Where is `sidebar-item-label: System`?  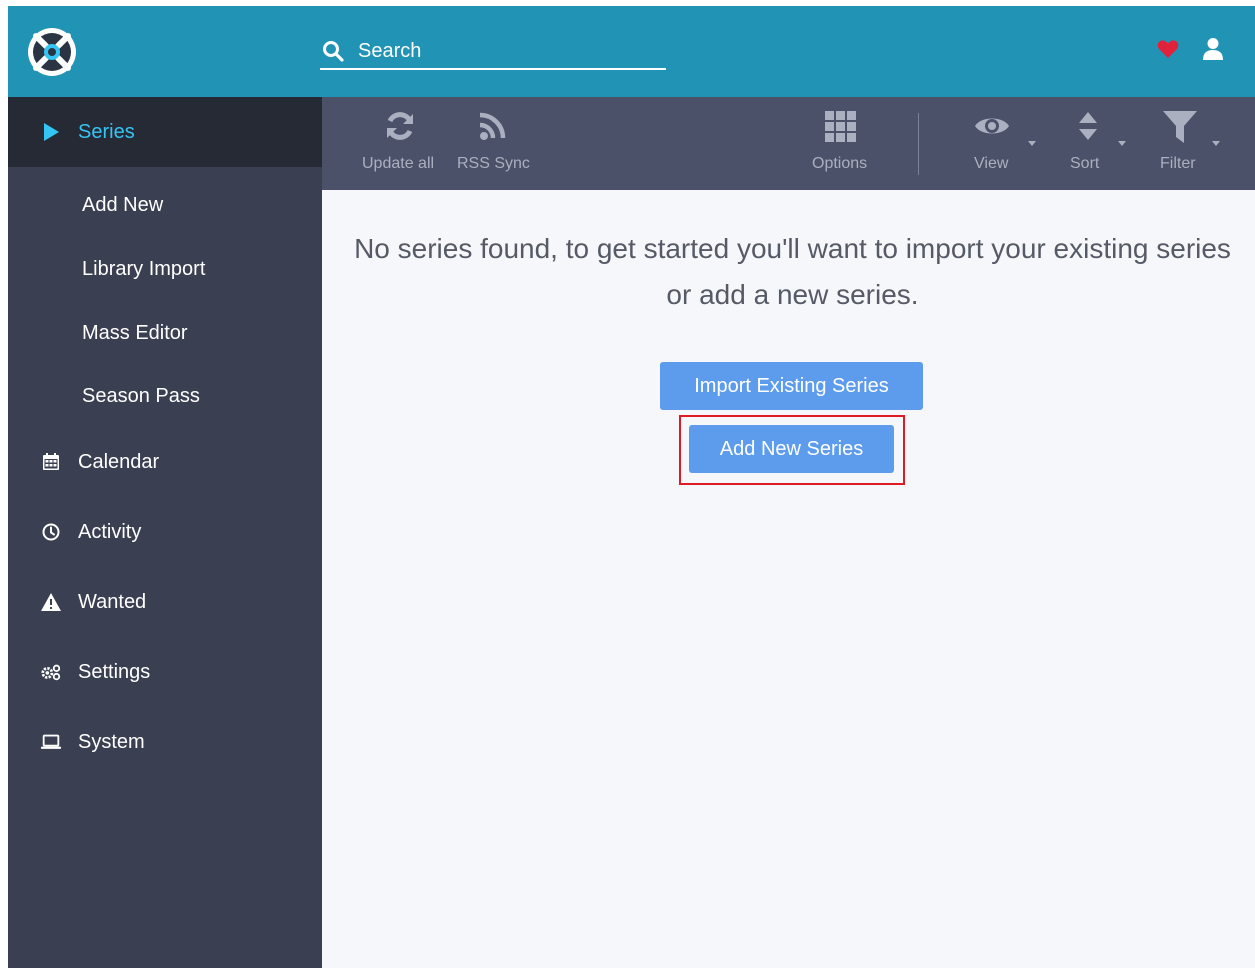 sidebar-item-label: System is located at coordinates (111, 741).